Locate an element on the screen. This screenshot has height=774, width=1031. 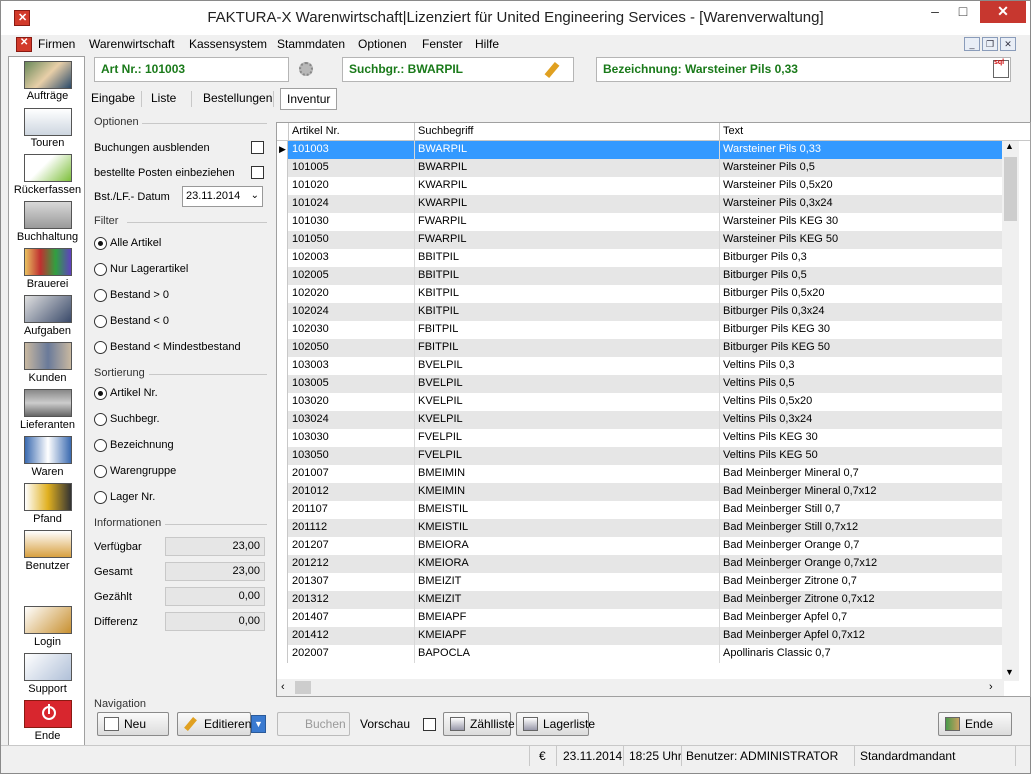
menu-hilfe: Hilfe is located at coordinates (487, 44).